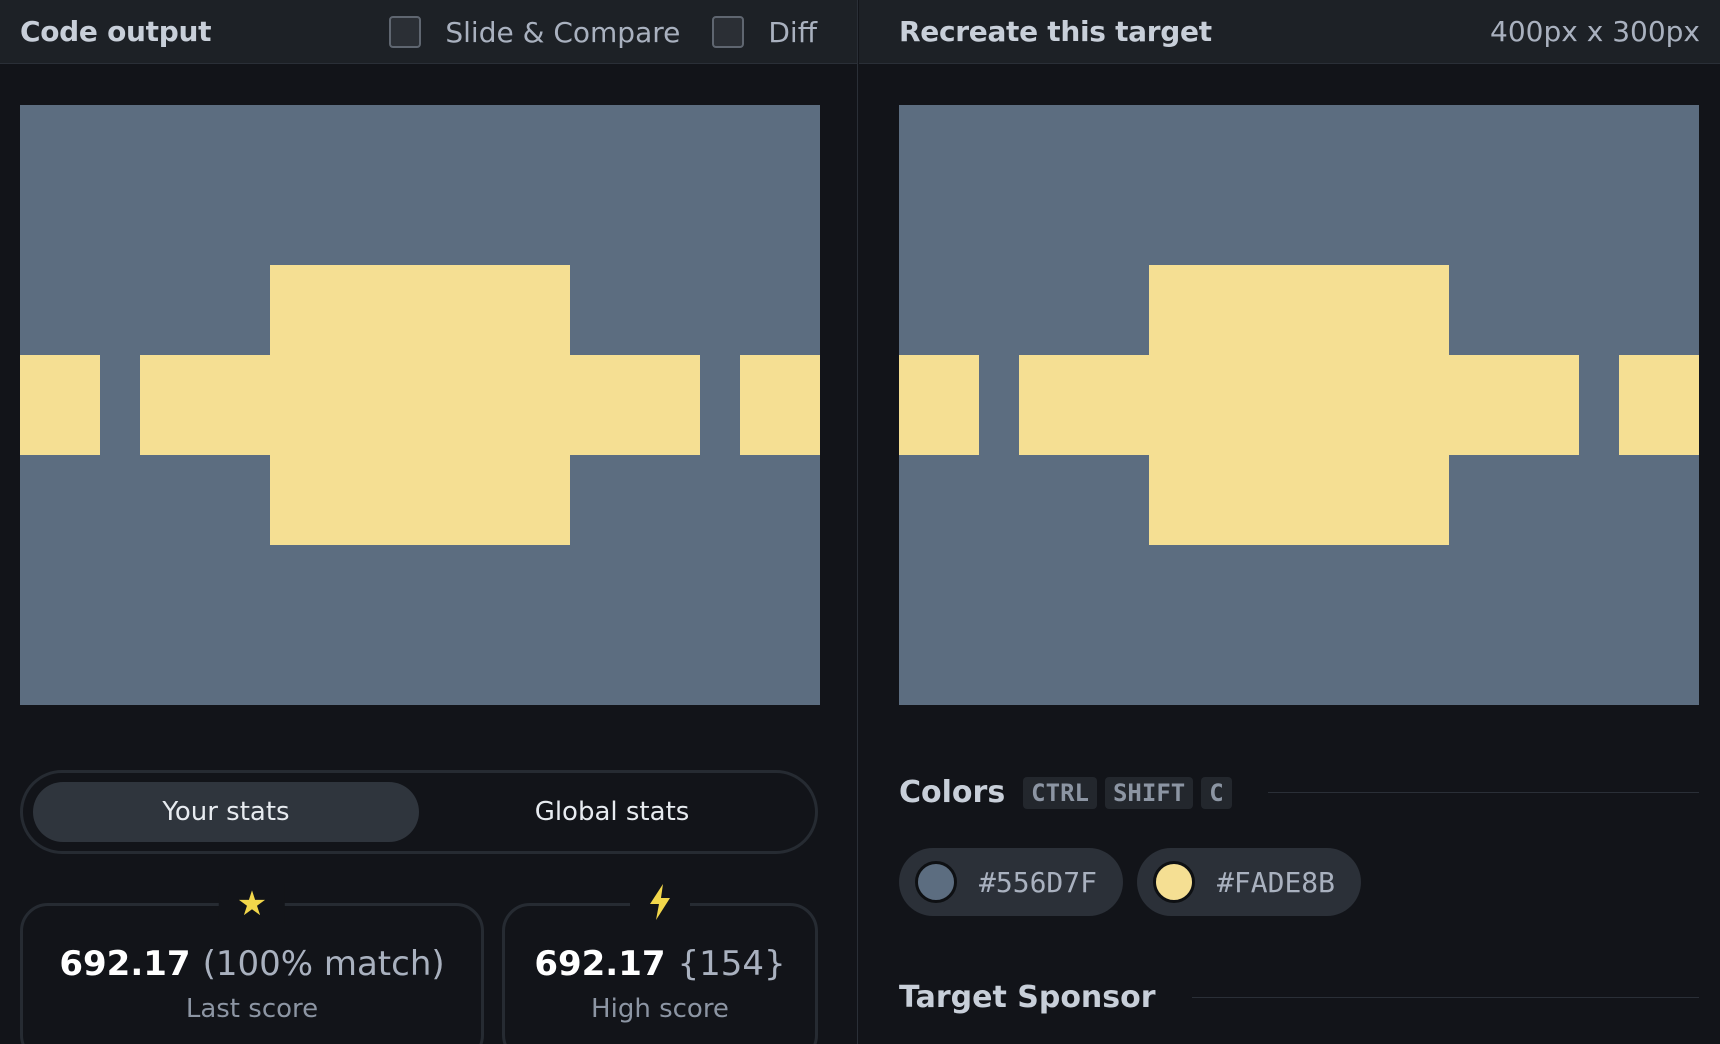 The image size is (1720, 1044). I want to click on color-swatch-yellow: #FADE8B, so click(1249, 882).